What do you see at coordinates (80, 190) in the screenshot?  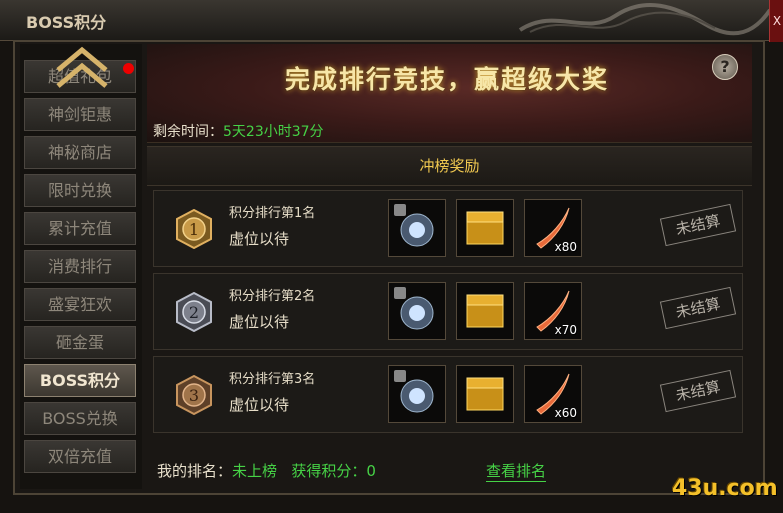 I see `sidebar-item-limited-exchange: 限时兑换` at bounding box center [80, 190].